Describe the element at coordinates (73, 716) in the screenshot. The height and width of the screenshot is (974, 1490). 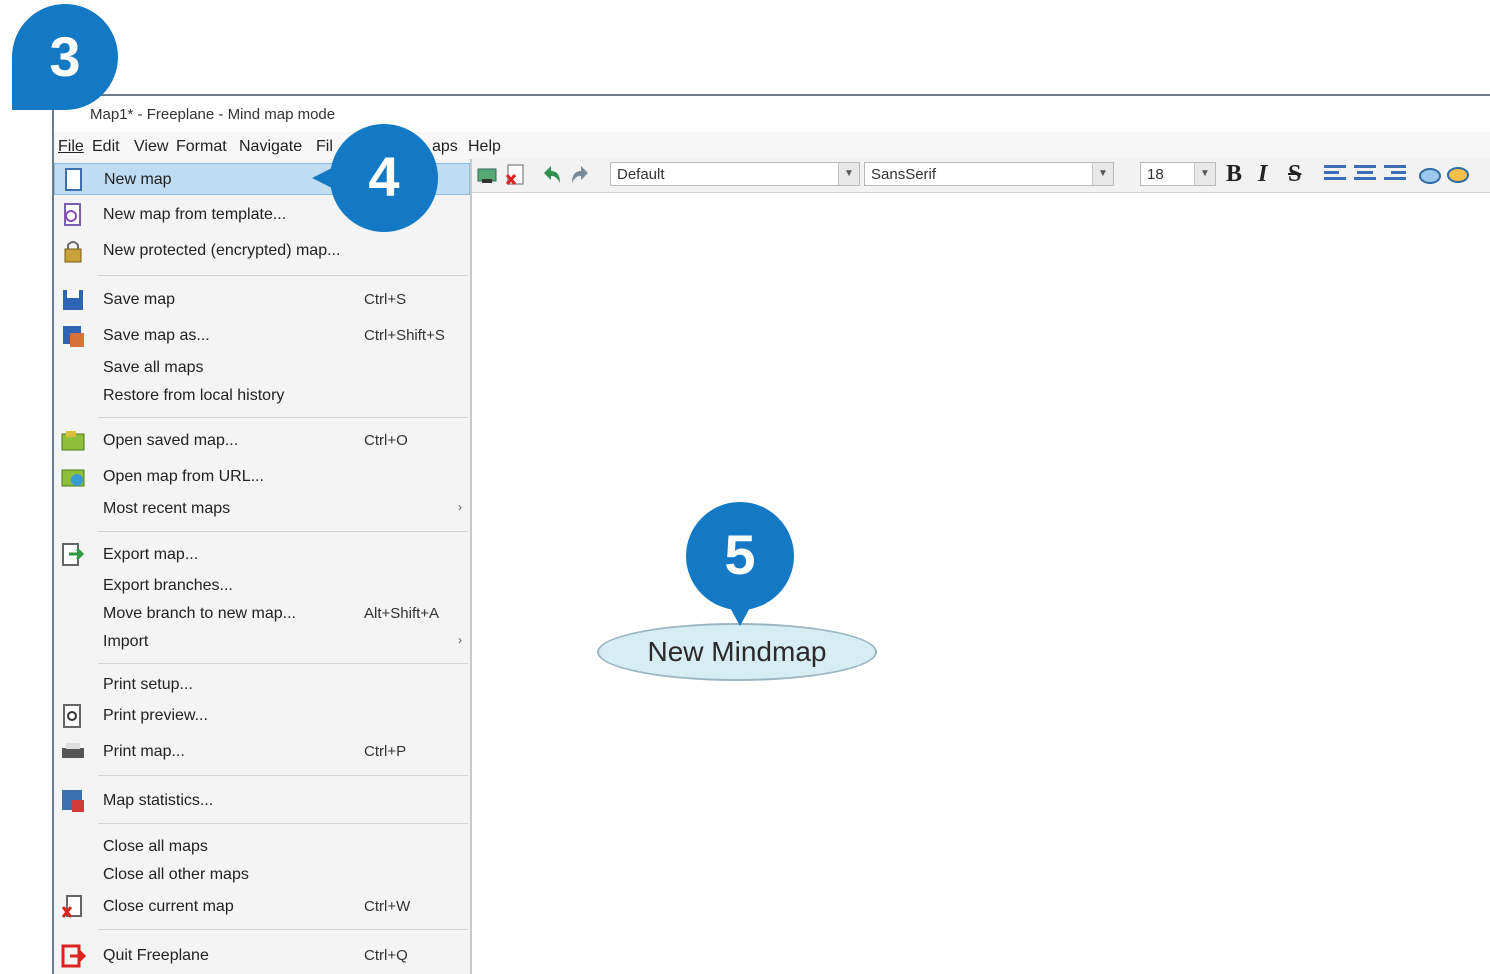
I see `print-preview-icon` at that location.